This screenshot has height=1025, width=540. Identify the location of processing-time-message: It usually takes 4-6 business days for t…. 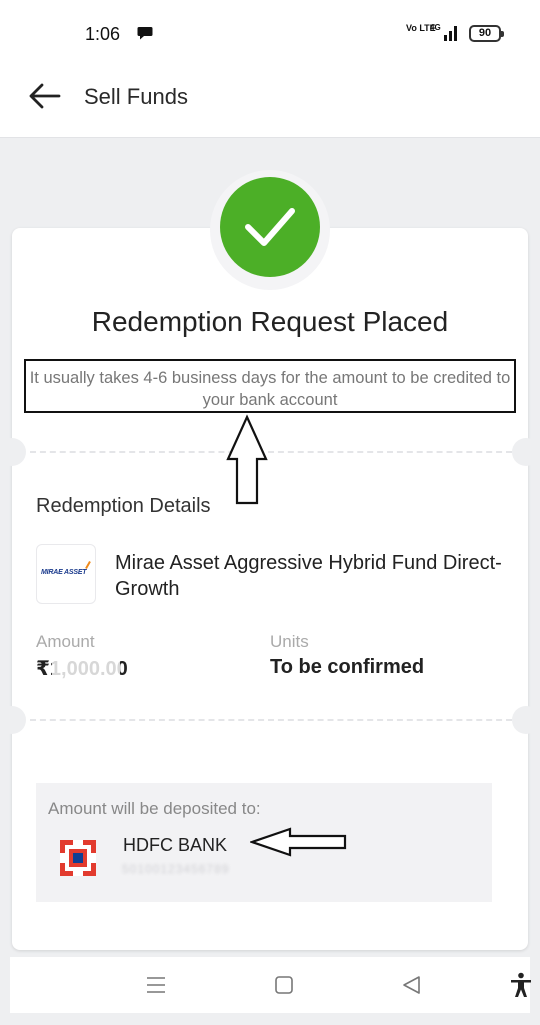
(270, 386).